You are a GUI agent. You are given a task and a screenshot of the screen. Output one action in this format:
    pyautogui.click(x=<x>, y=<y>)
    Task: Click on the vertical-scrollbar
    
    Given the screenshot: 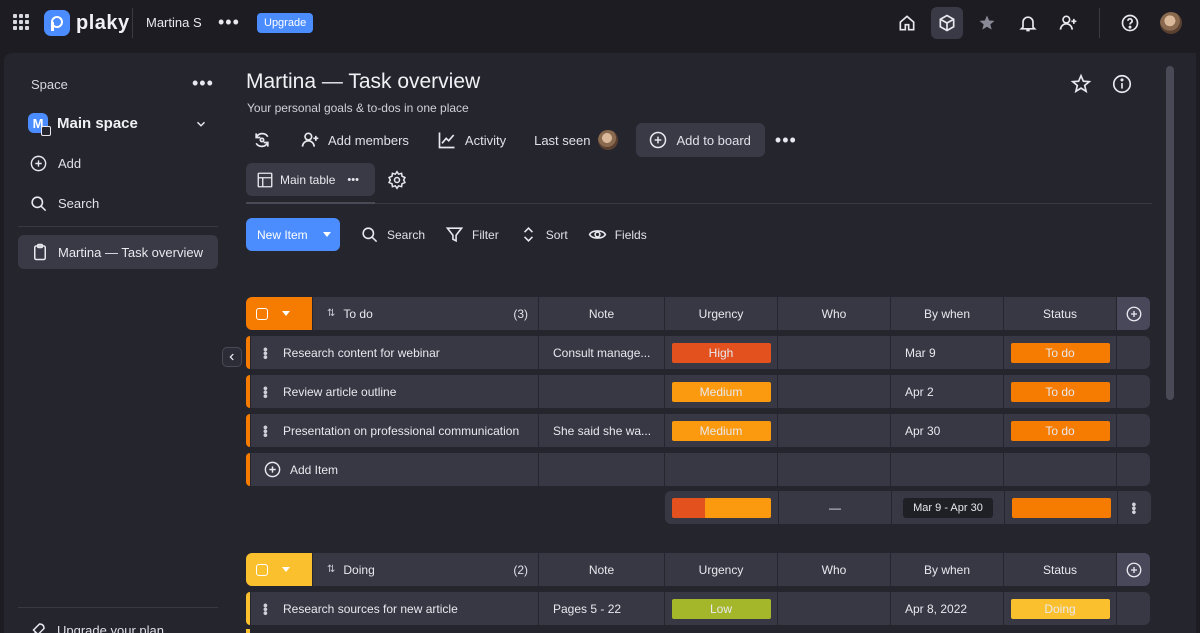 What is the action you would take?
    pyautogui.click(x=1170, y=233)
    